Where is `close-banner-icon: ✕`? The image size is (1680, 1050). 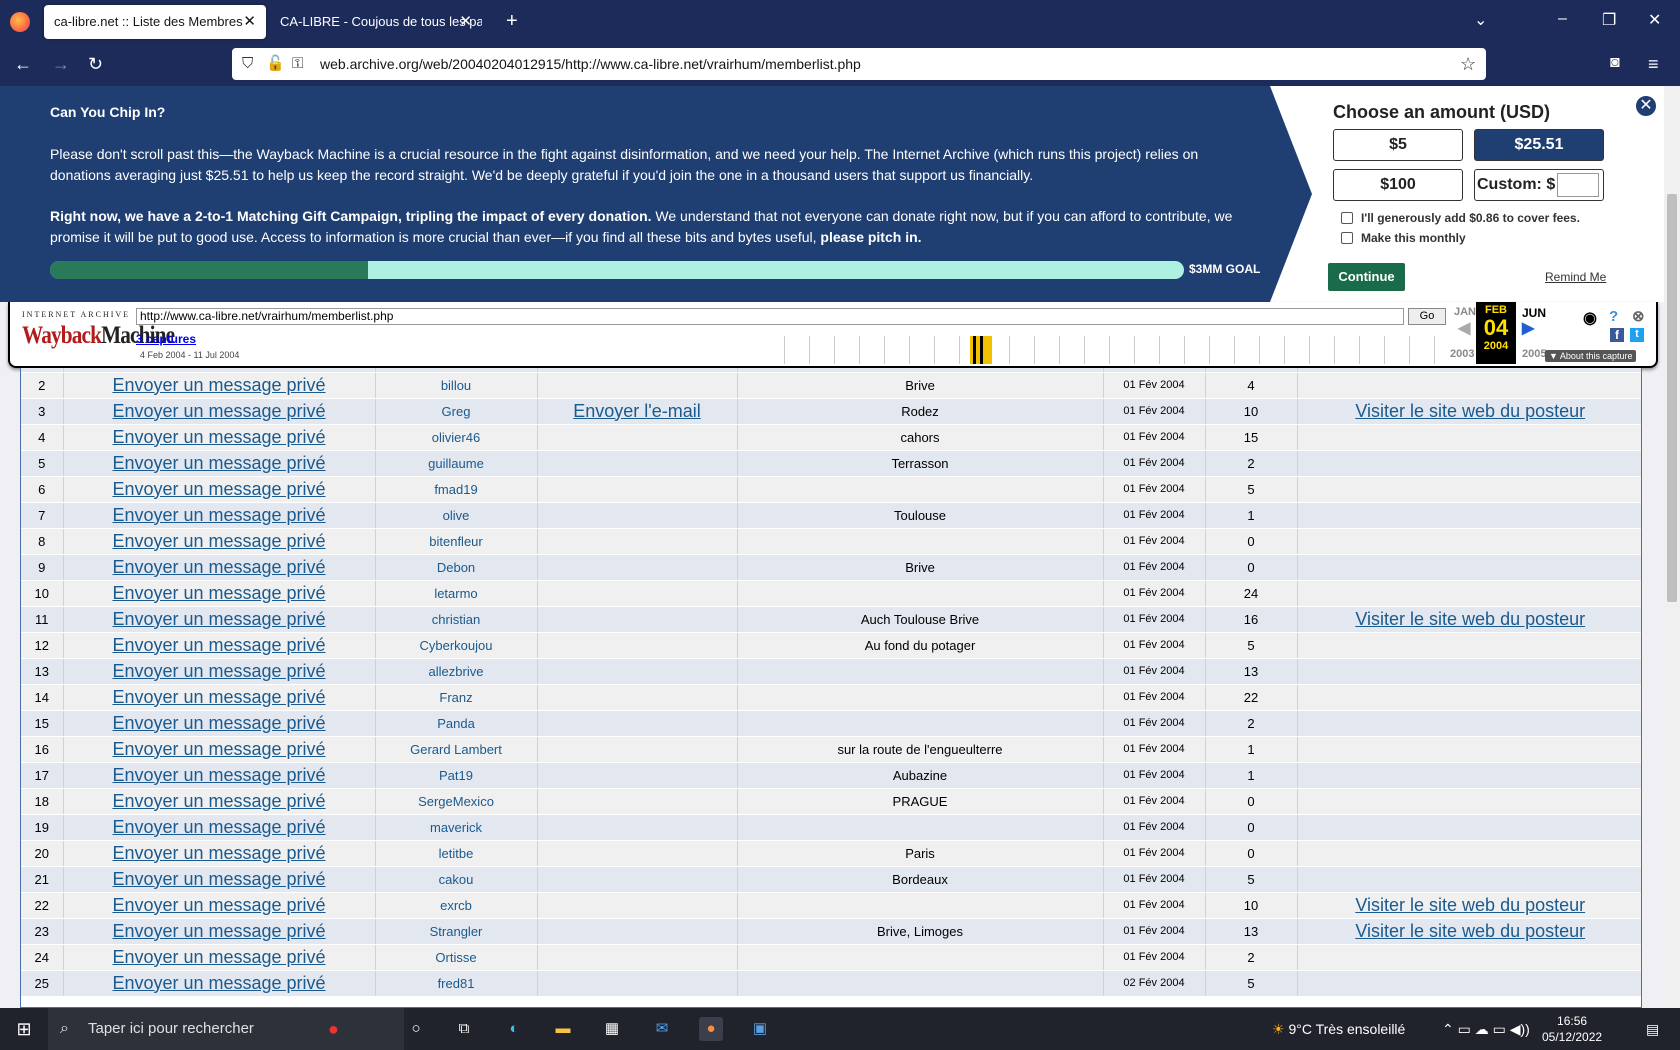 close-banner-icon: ✕ is located at coordinates (1646, 106).